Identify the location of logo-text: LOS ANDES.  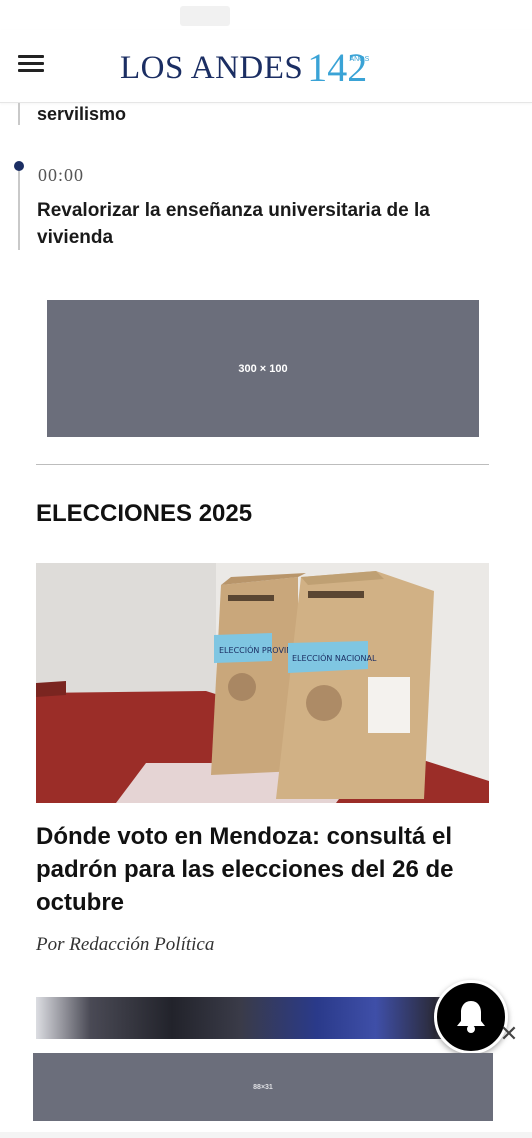
(212, 68).